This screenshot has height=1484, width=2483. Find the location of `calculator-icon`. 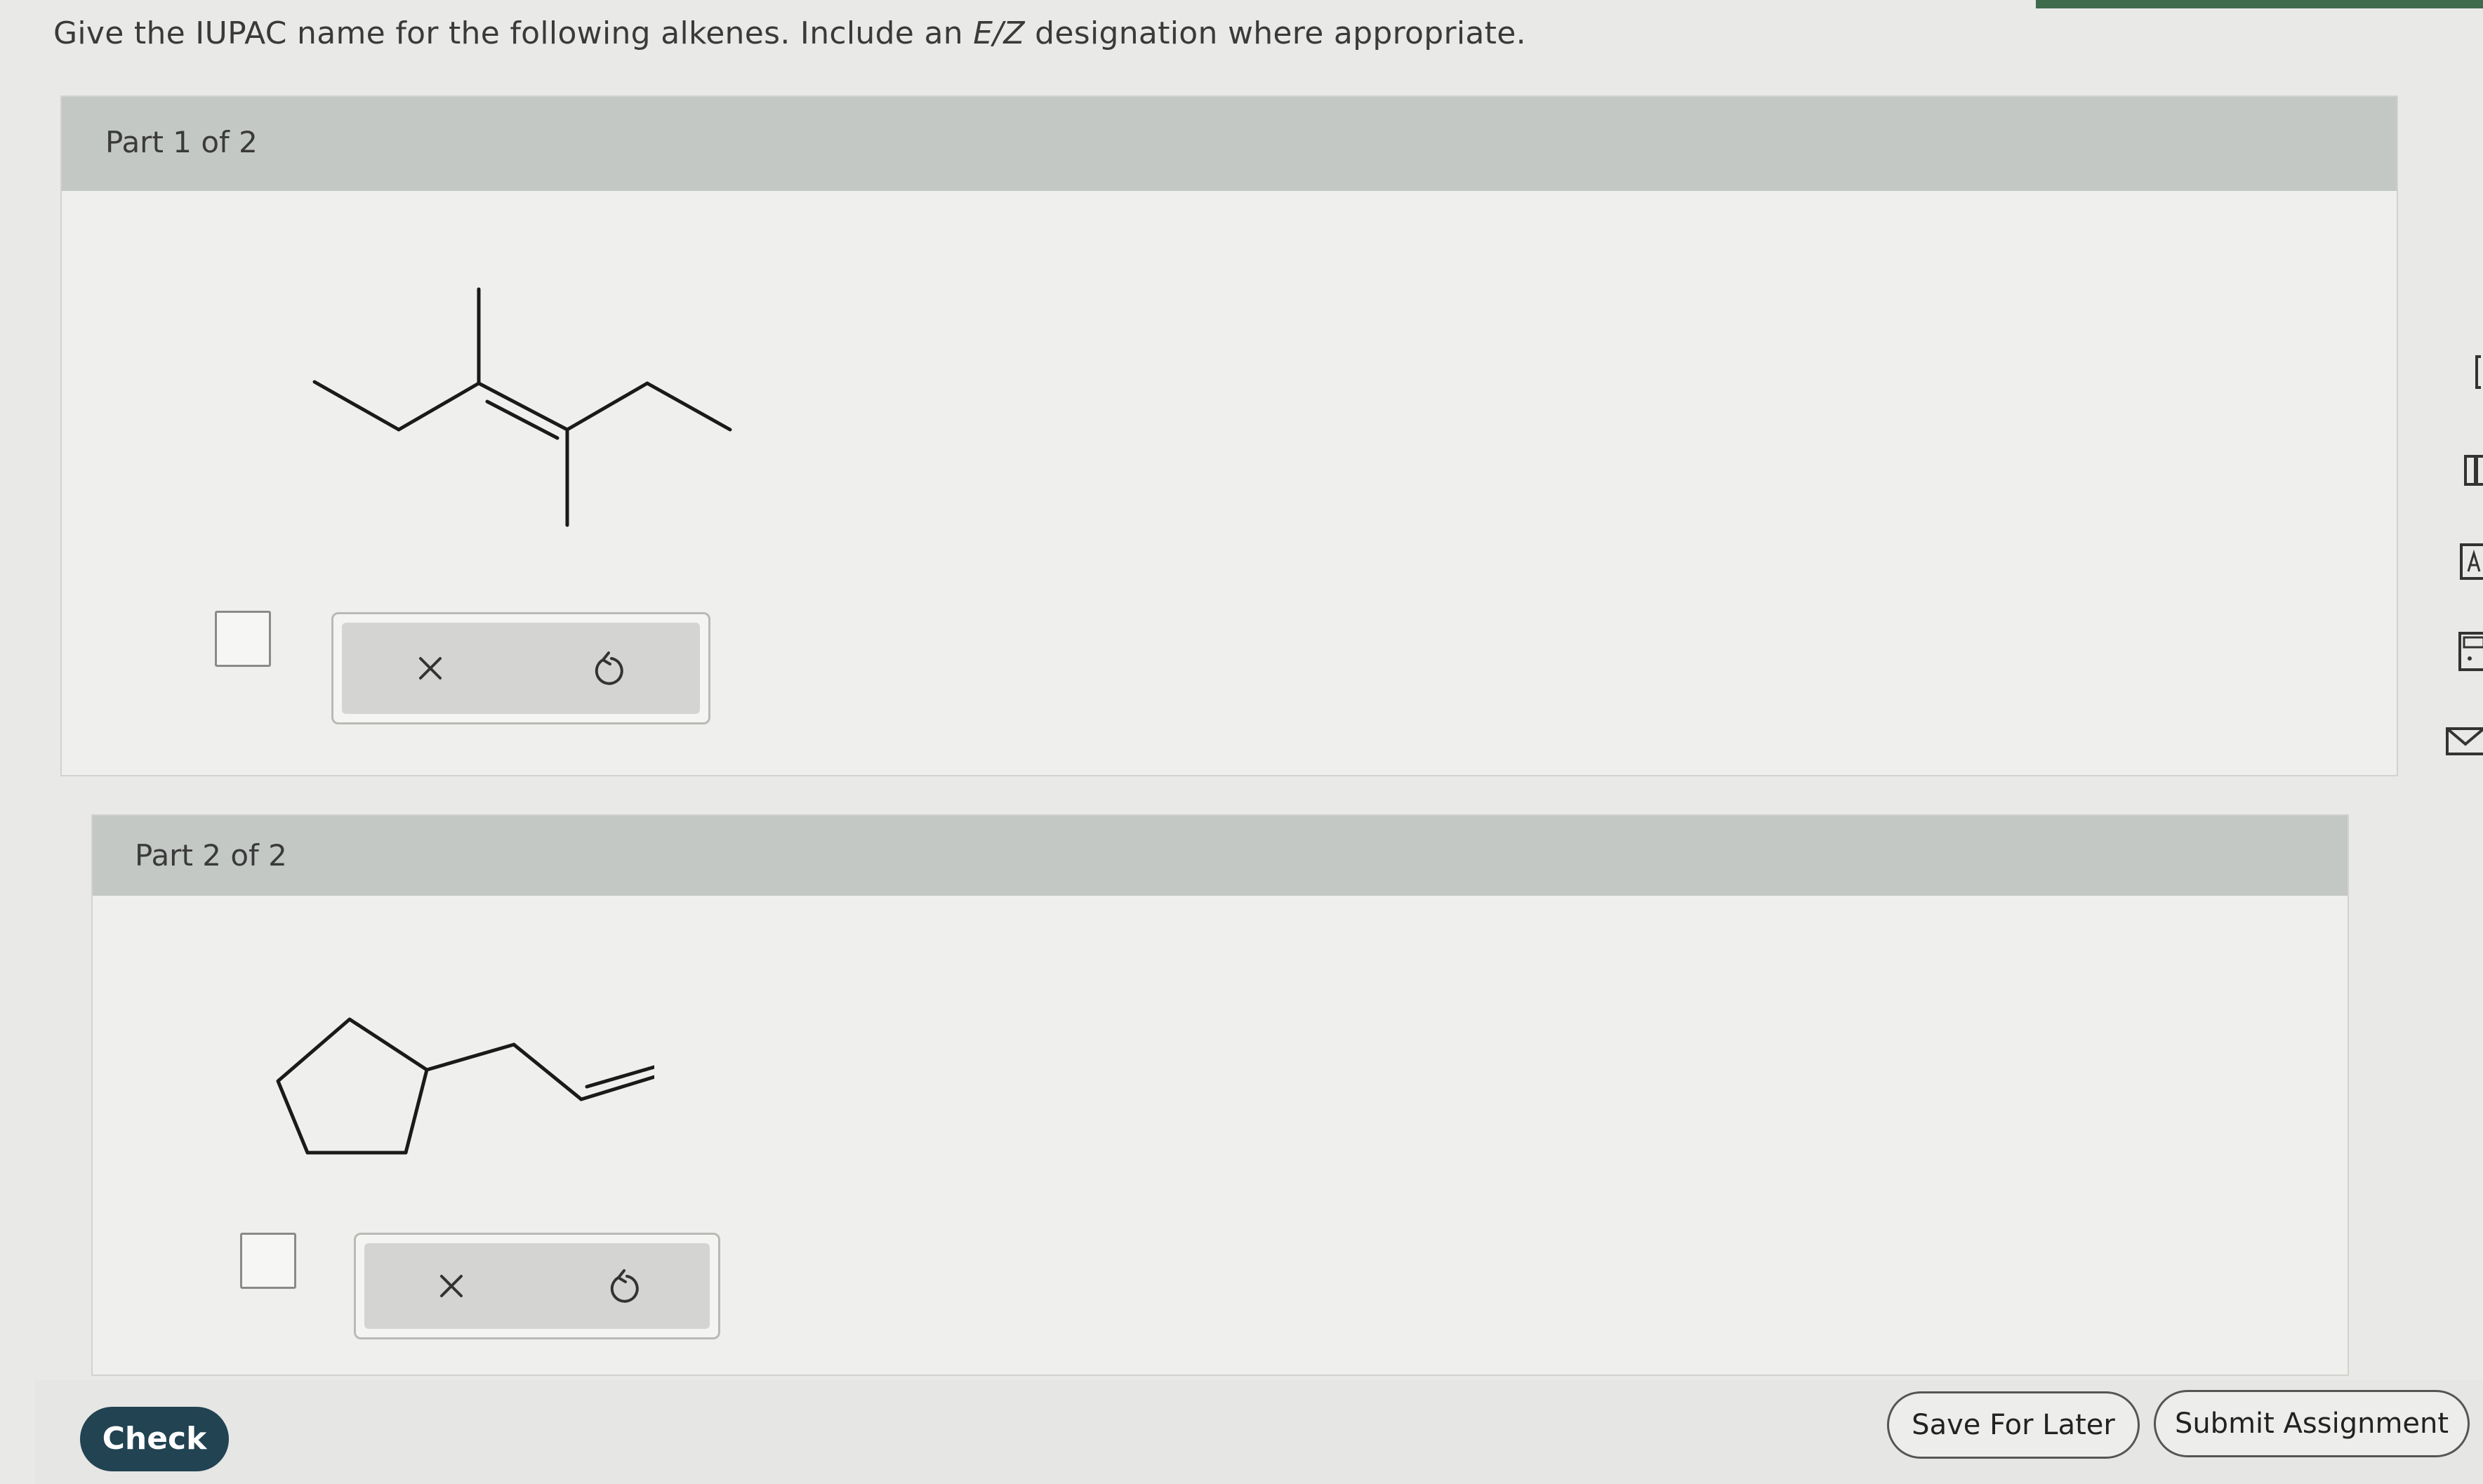

calculator-icon is located at coordinates (2470, 652).